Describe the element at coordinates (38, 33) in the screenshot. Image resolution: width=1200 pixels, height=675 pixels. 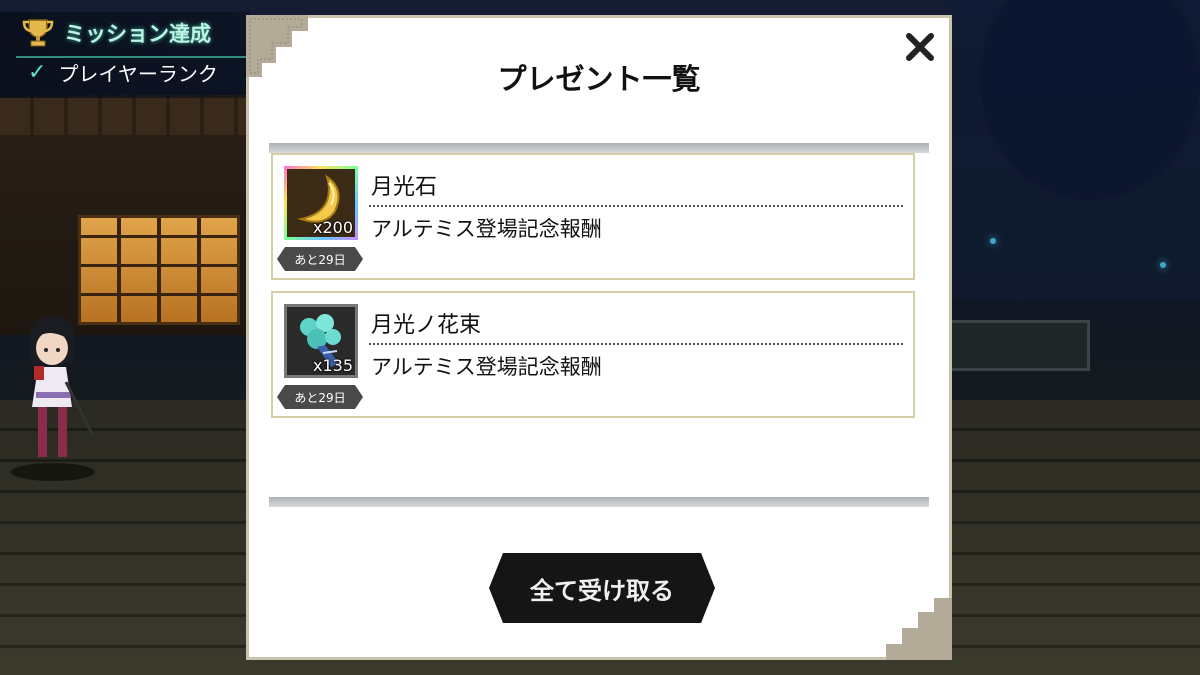
I see `trophy-icon` at that location.